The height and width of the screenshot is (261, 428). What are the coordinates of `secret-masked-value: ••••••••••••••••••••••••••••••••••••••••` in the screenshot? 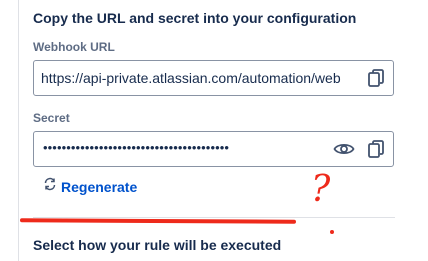 It's located at (172, 147).